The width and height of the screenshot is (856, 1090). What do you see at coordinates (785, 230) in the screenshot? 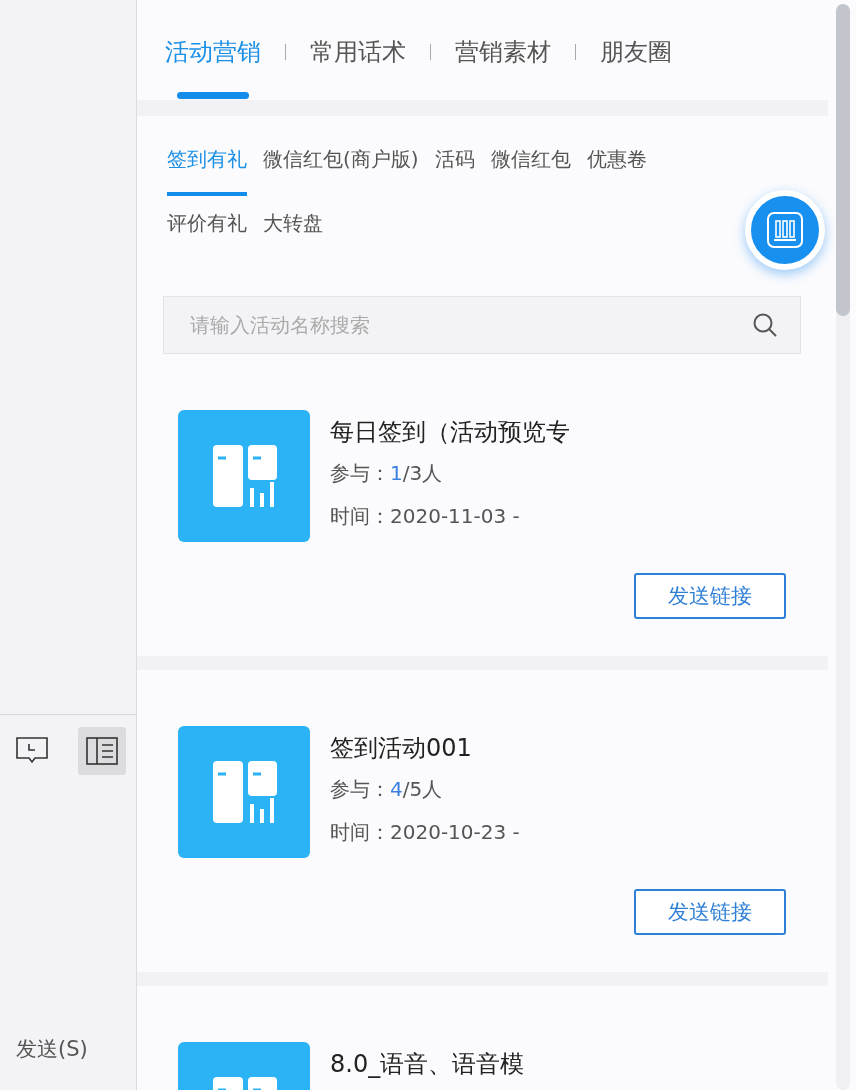
I see `chart-icon` at bounding box center [785, 230].